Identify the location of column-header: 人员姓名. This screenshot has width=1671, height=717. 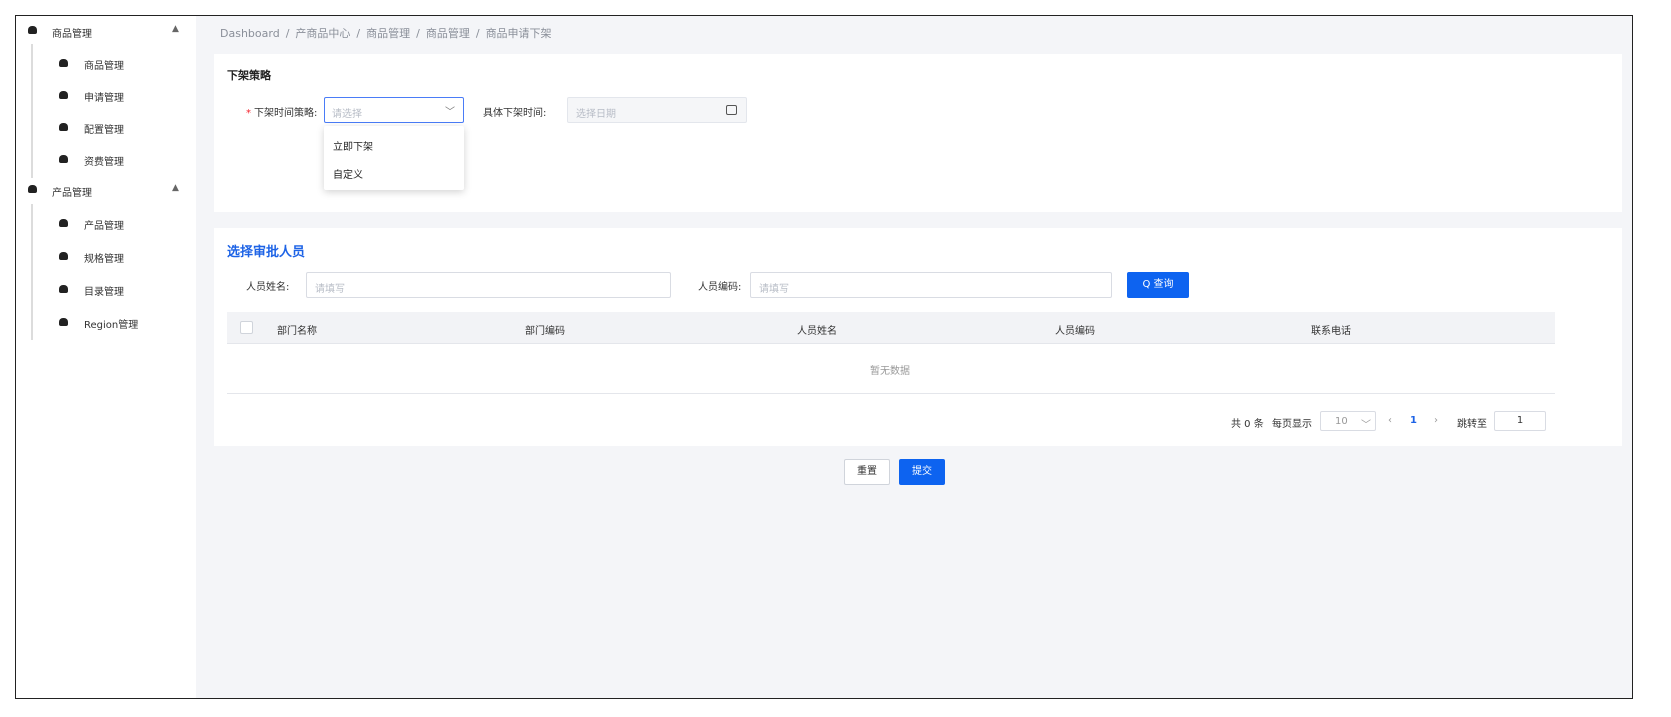
(817, 331).